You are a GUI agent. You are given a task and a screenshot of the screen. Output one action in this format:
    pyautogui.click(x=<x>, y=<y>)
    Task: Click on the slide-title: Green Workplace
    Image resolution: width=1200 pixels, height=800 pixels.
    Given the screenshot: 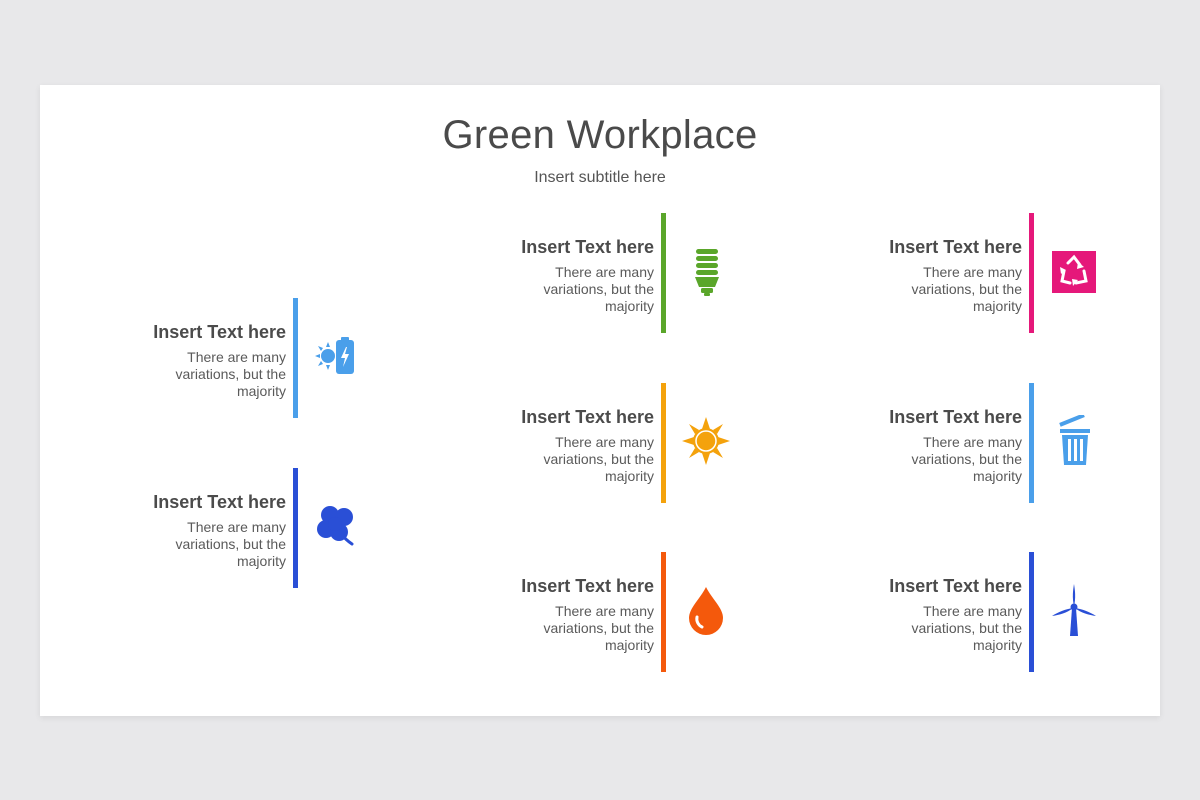 What is the action you would take?
    pyautogui.click(x=600, y=135)
    